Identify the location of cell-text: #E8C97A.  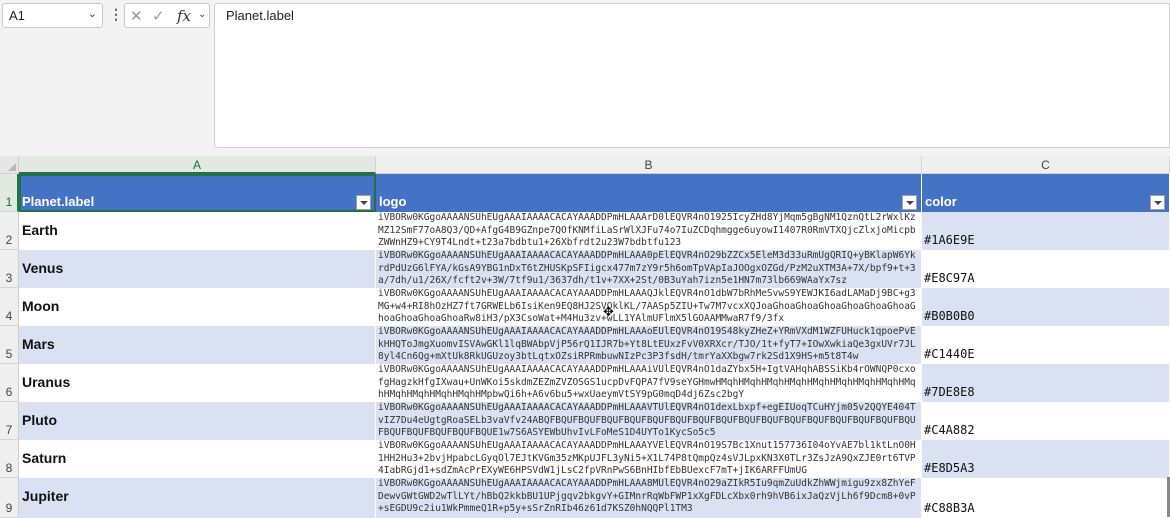
(949, 278).